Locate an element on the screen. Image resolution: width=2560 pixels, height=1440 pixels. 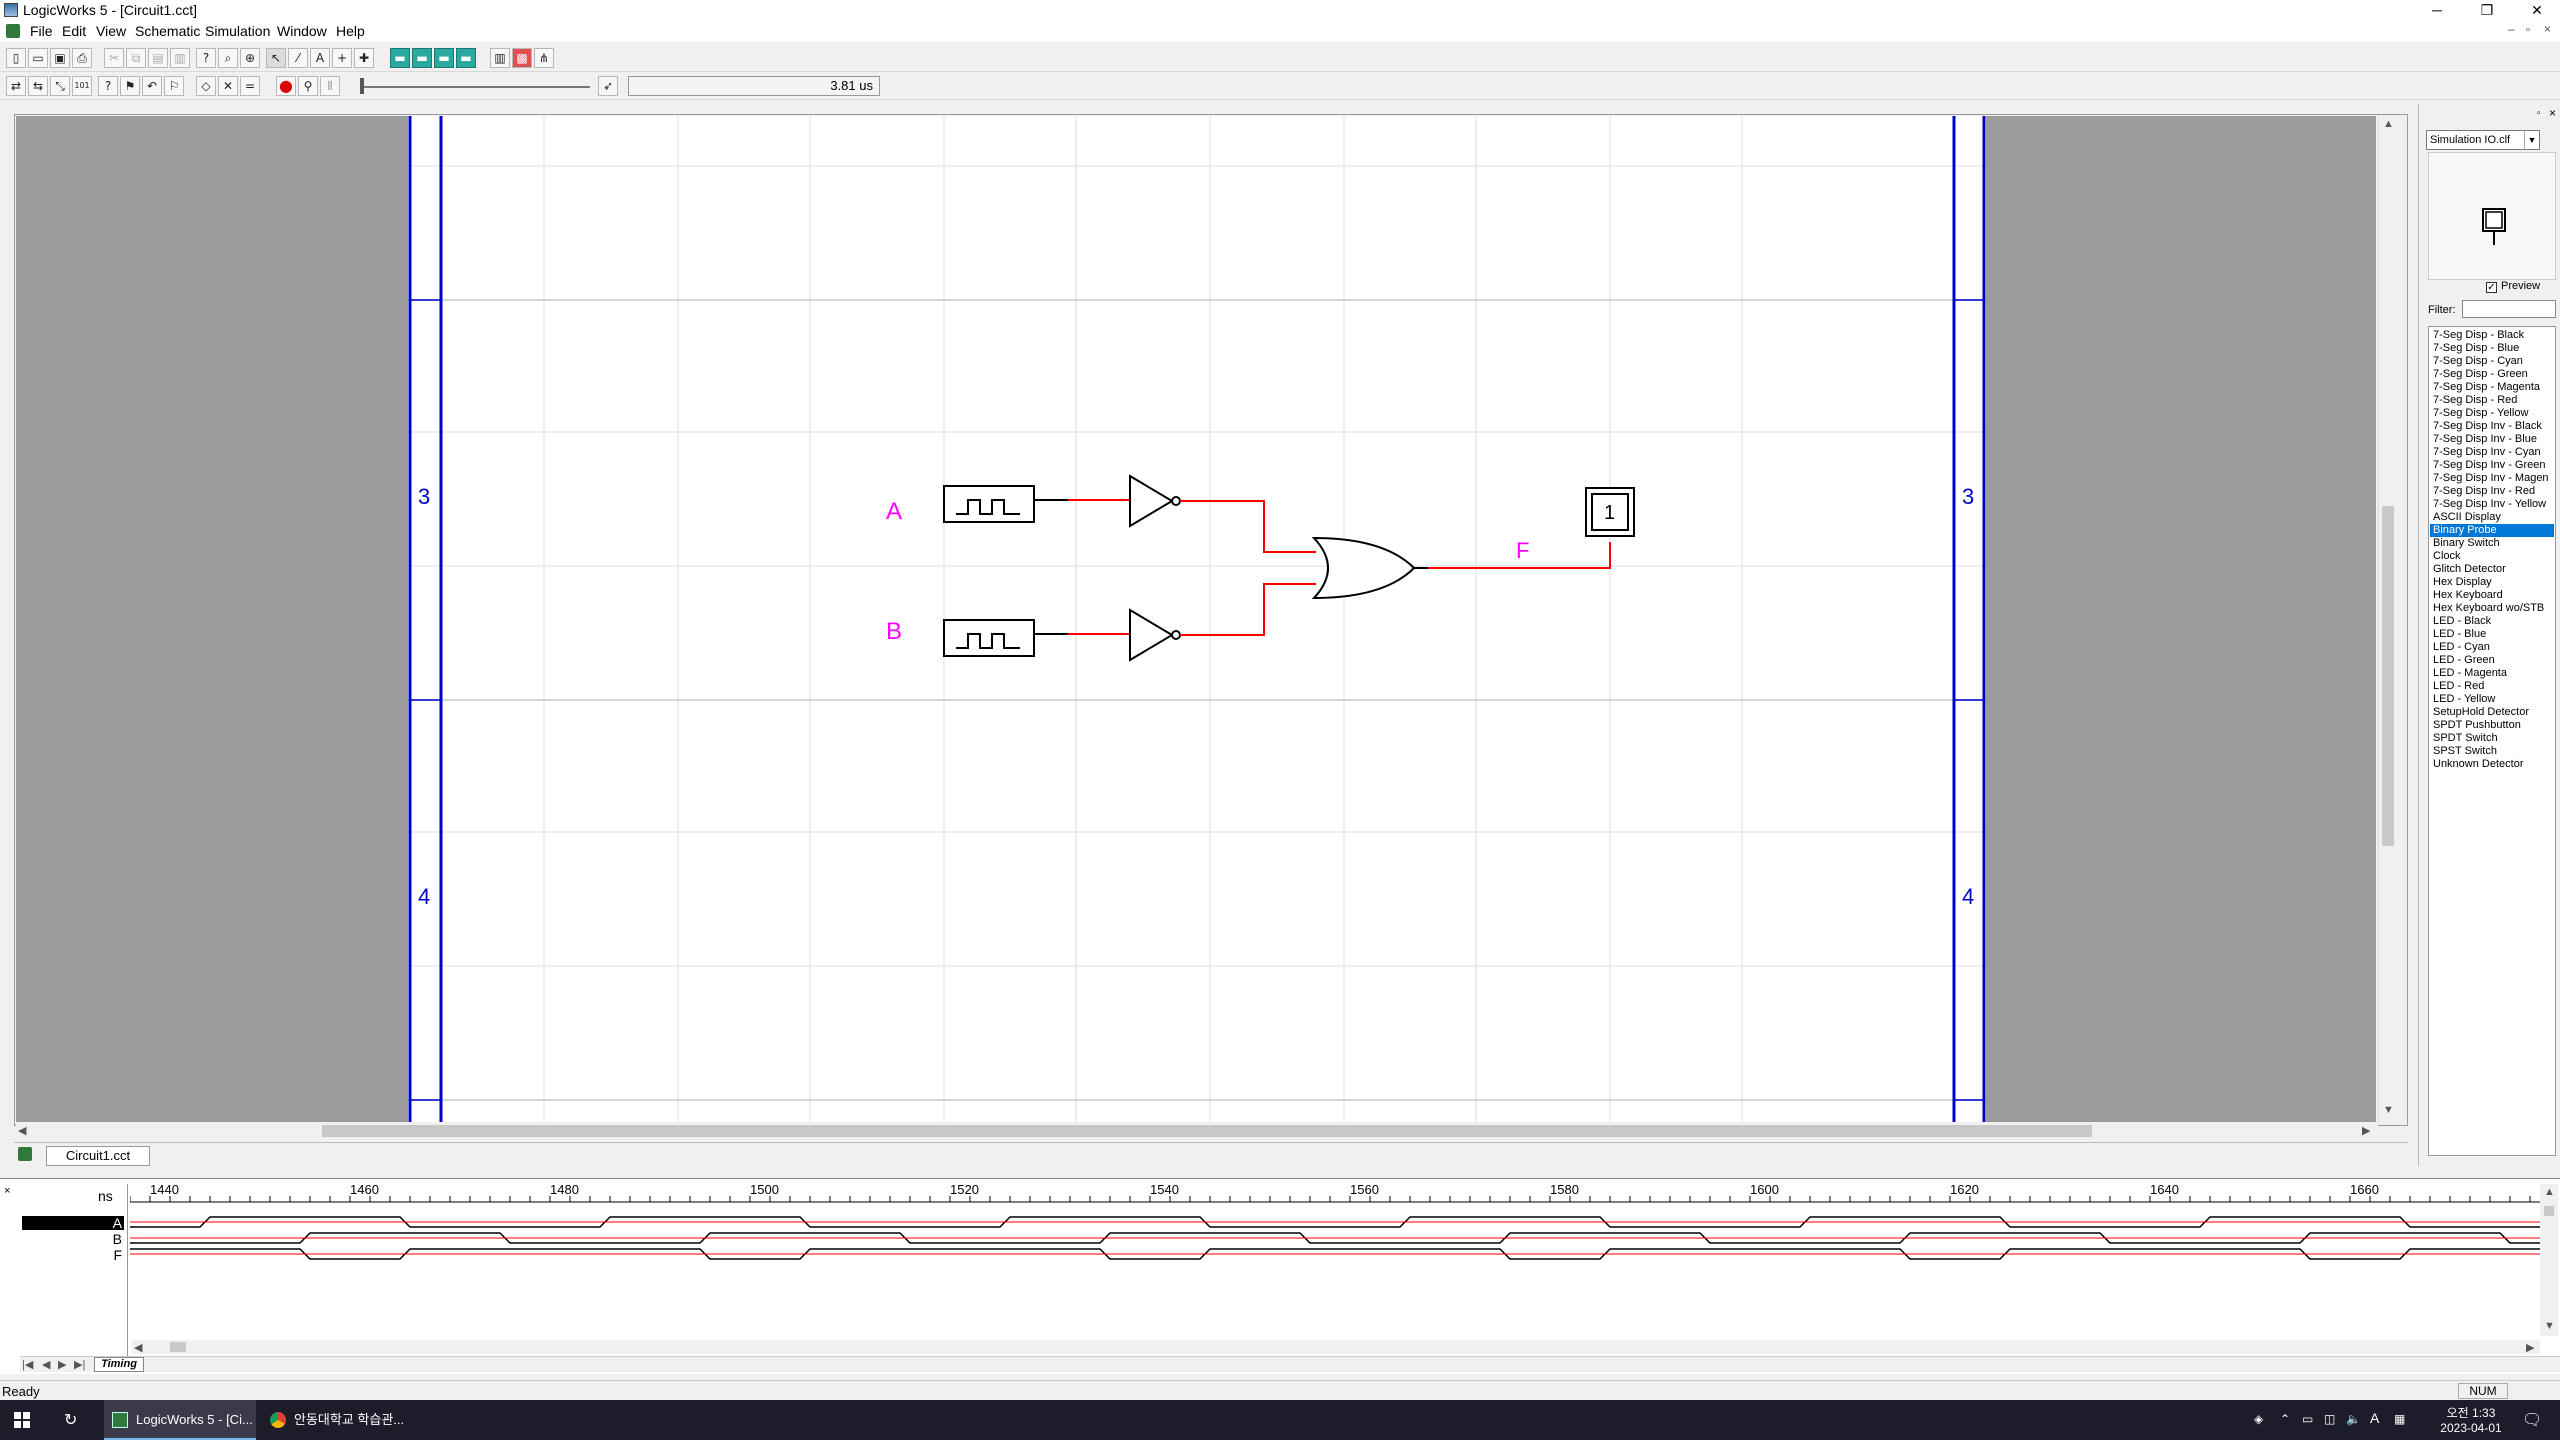
volume-icon: 🔈 is located at coordinates (2353, 1419).